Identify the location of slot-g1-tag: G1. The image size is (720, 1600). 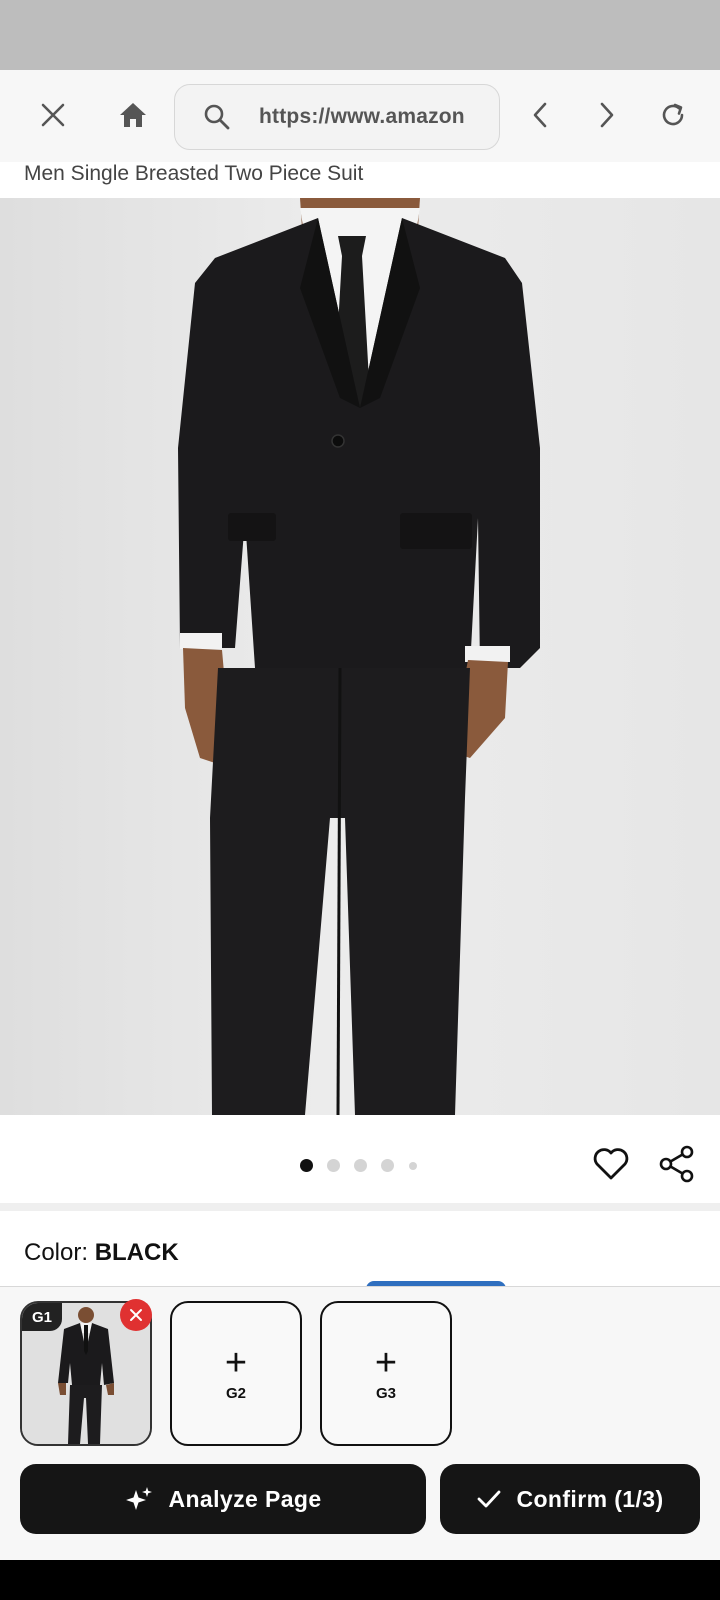
(42, 1317).